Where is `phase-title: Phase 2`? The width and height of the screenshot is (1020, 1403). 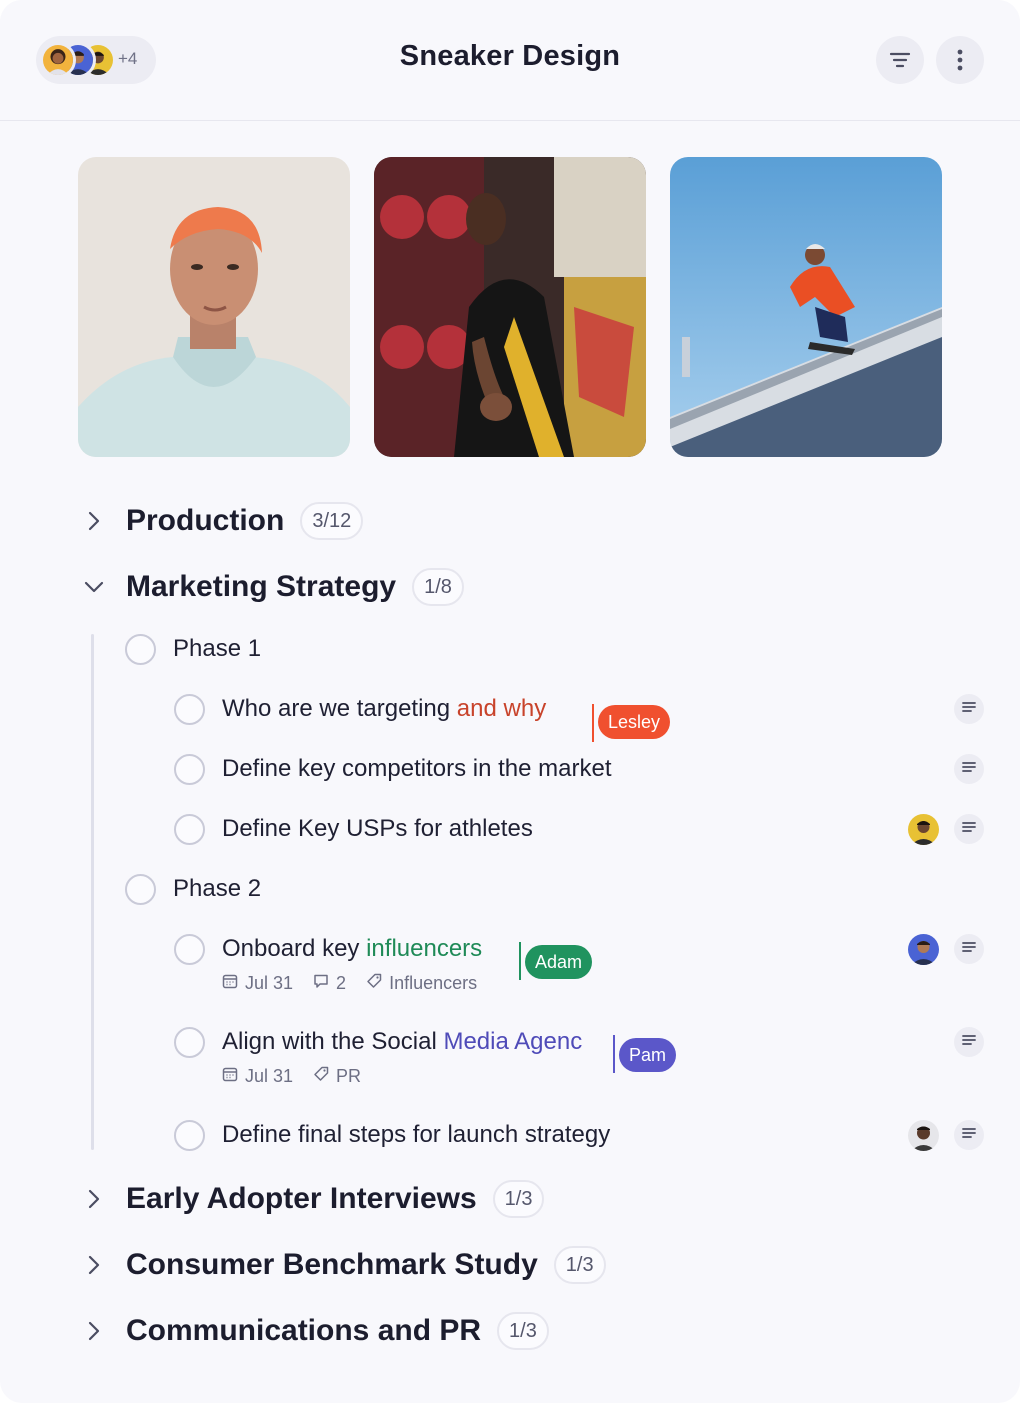 phase-title: Phase 2 is located at coordinates (217, 888).